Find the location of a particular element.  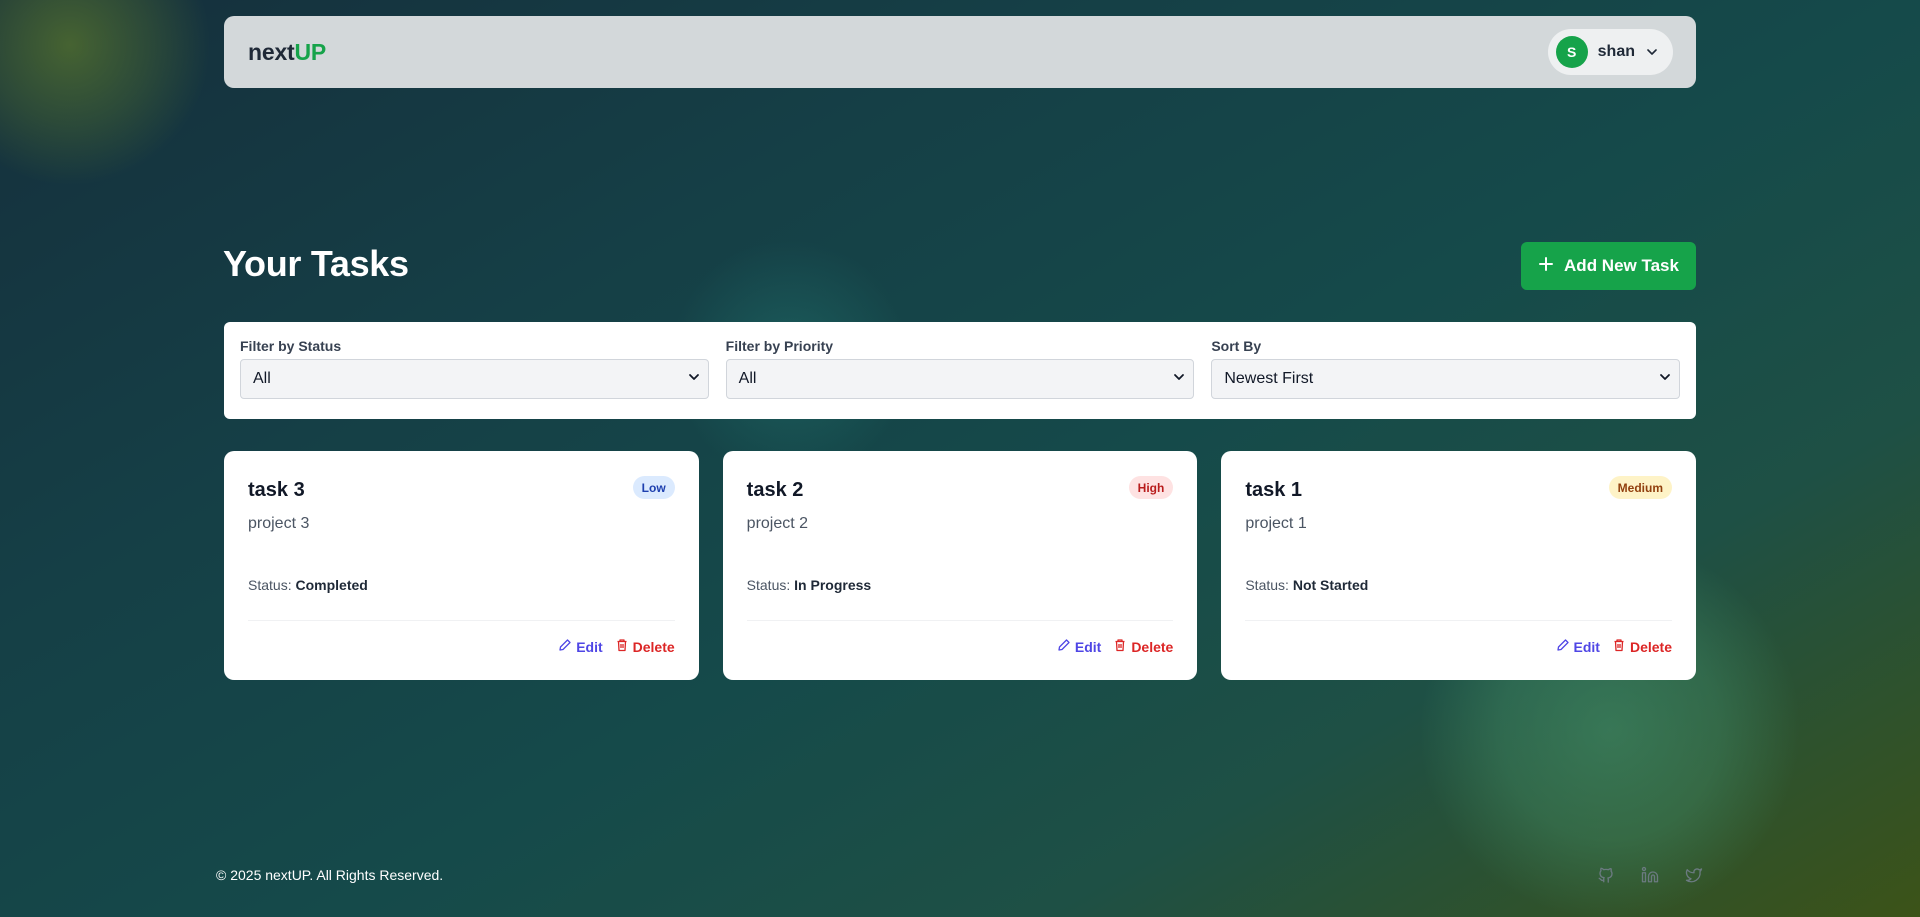

priority-badge: High is located at coordinates (1151, 487).